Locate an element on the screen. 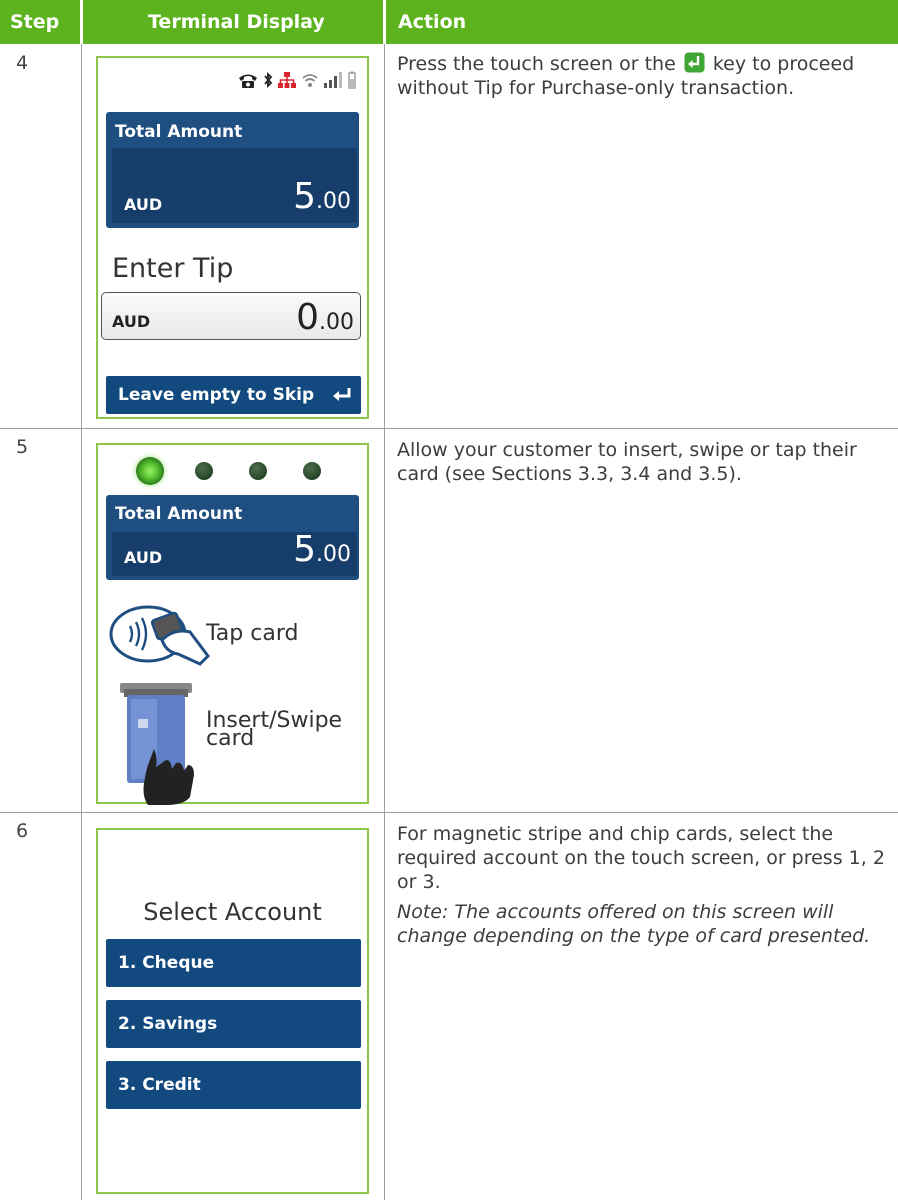  account-option-credit: 3. Credit is located at coordinates (233, 1085).